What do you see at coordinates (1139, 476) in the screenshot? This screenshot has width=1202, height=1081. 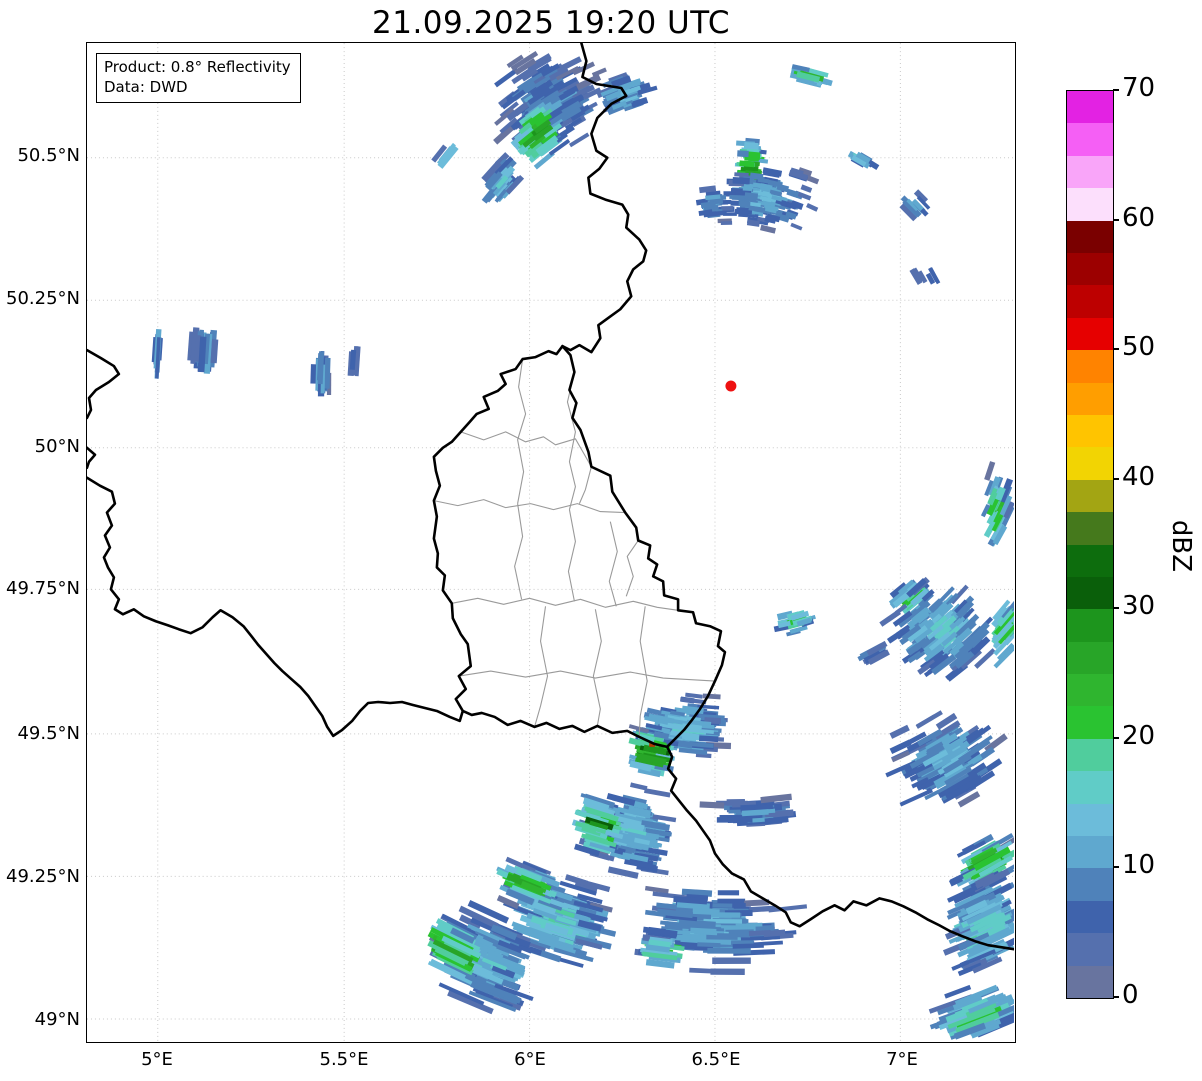 I see `colorbar-tick-label: 40` at bounding box center [1139, 476].